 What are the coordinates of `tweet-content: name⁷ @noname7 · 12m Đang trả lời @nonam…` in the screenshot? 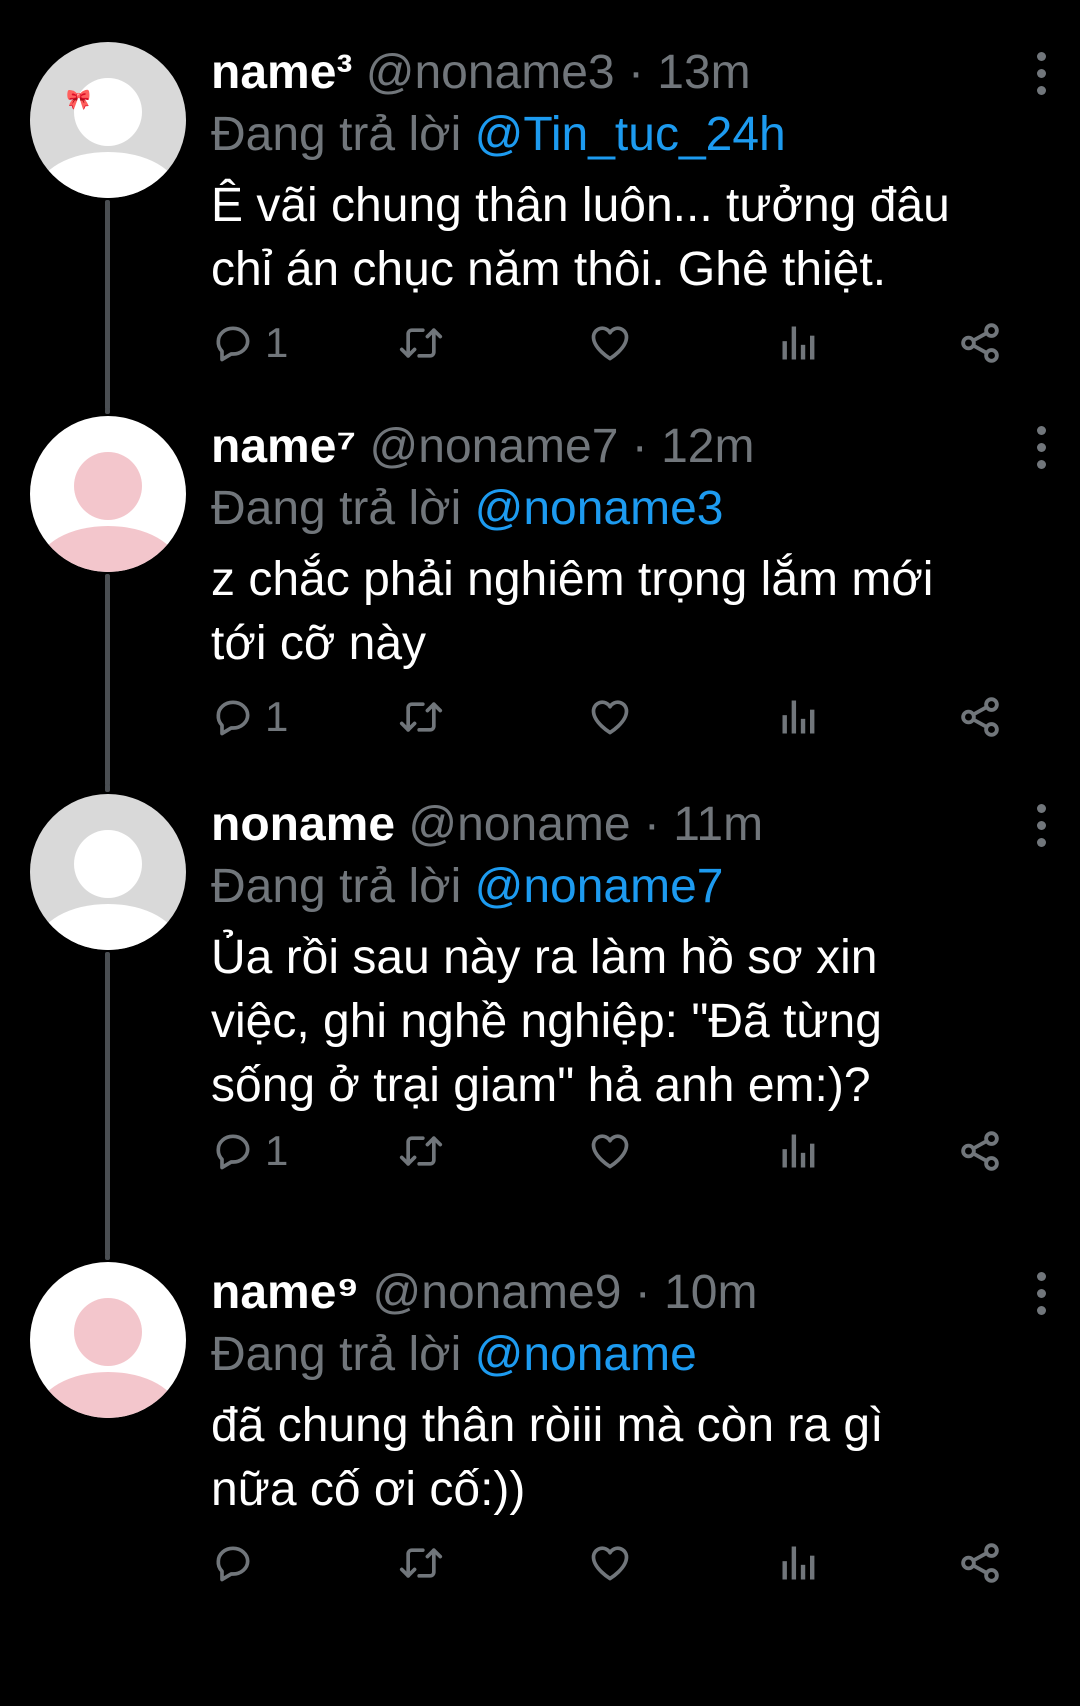 It's located at (631, 546).